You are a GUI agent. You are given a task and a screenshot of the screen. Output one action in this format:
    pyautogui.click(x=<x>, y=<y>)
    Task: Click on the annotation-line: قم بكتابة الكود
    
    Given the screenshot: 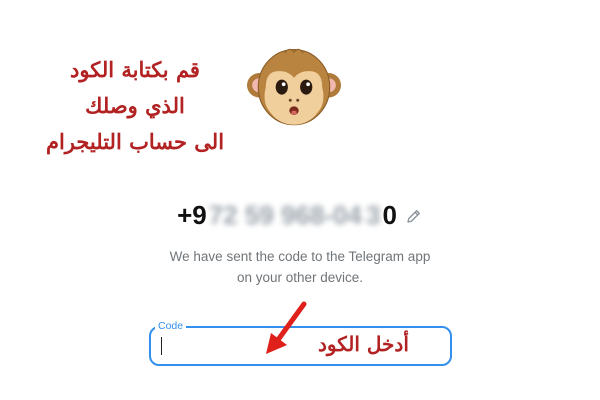 What is the action you would take?
    pyautogui.click(x=135, y=69)
    